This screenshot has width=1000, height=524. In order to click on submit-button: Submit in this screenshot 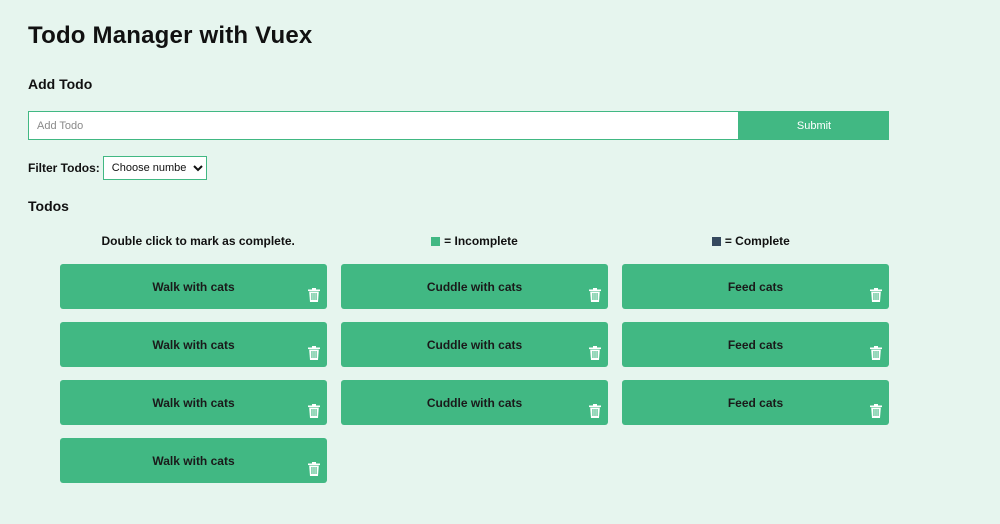, I will do `click(814, 125)`.